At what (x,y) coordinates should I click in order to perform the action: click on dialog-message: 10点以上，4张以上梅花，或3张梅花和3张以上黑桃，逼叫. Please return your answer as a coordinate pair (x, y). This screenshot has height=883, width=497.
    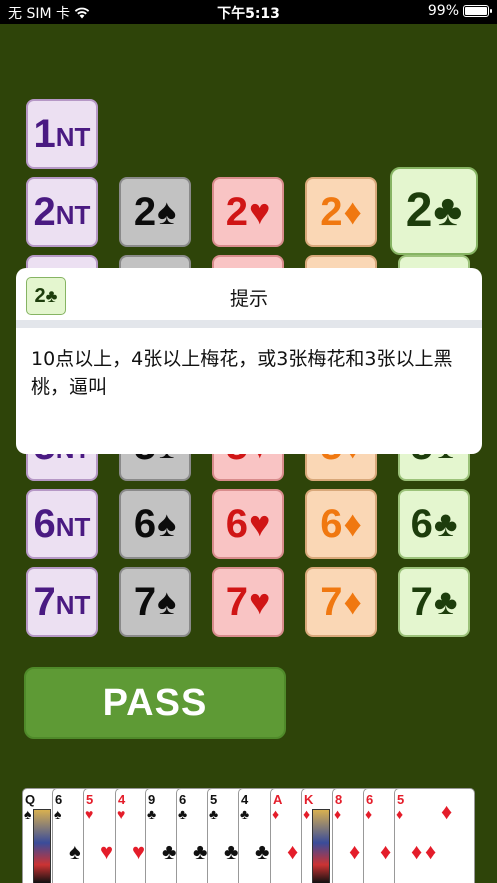
    Looking at the image, I should click on (242, 373).